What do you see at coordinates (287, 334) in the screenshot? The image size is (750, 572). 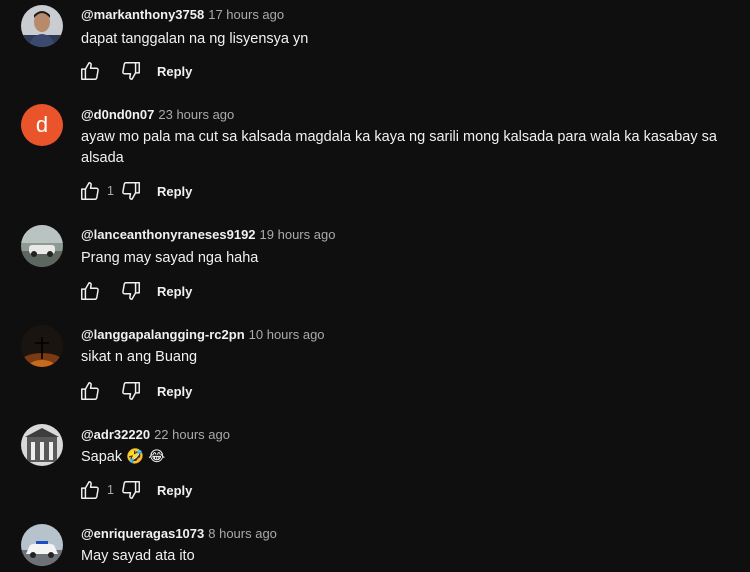 I see `comment-timestamp: 10 hours ago` at bounding box center [287, 334].